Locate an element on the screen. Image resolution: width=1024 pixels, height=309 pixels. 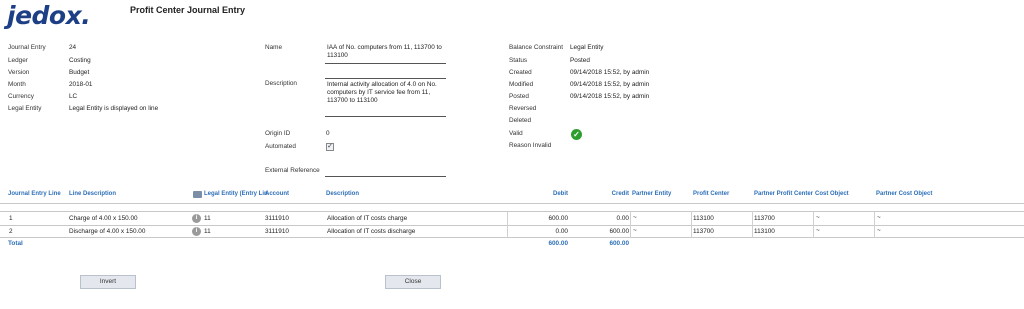
row1-partner-entity: ~ is located at coordinates (635, 217).